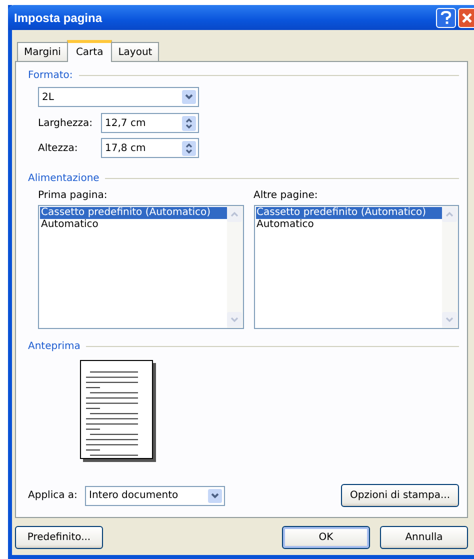 The width and height of the screenshot is (474, 559). What do you see at coordinates (155, 496) in the screenshot?
I see `apply-to-dropdown: Intero documento` at bounding box center [155, 496].